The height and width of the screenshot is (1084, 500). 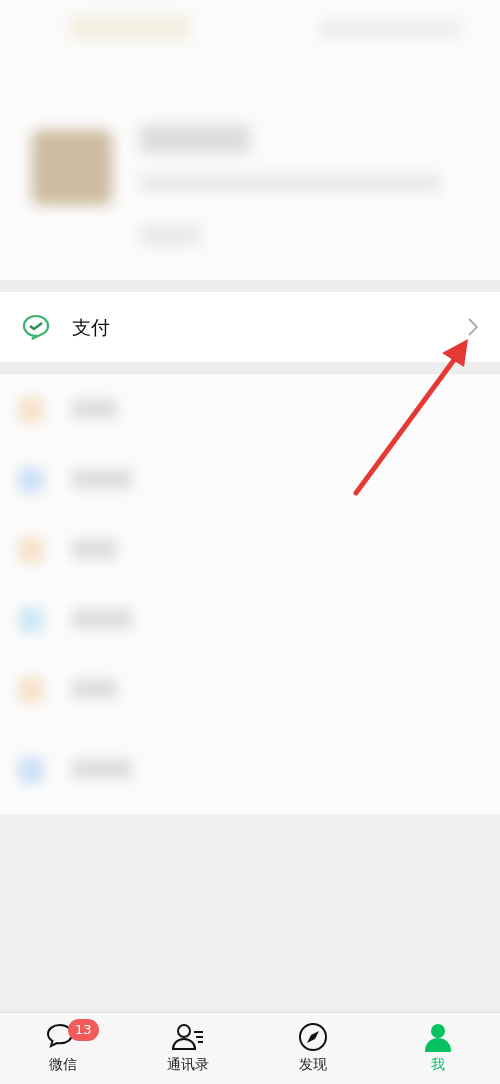 What do you see at coordinates (437, 1037) in the screenshot?
I see `person-icon` at bounding box center [437, 1037].